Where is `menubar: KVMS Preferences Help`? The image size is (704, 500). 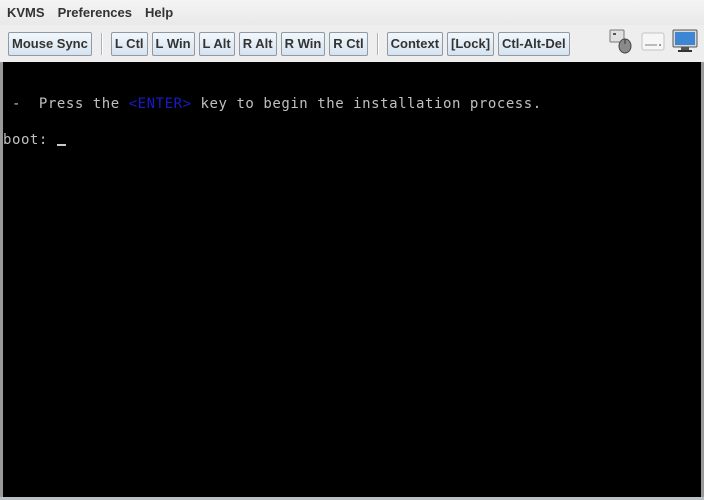
menubar: KVMS Preferences Help is located at coordinates (352, 12).